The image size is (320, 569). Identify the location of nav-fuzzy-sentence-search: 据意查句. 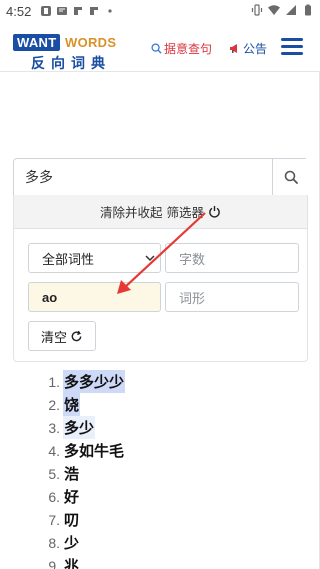
(181, 48).